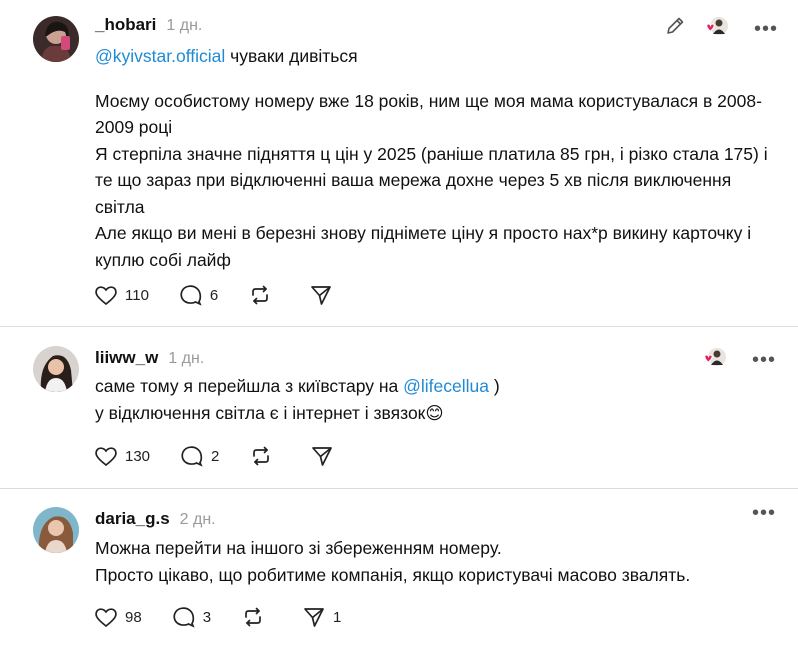 The height and width of the screenshot is (645, 798). Describe the element at coordinates (138, 456) in the screenshot. I see `like-count: 130` at that location.